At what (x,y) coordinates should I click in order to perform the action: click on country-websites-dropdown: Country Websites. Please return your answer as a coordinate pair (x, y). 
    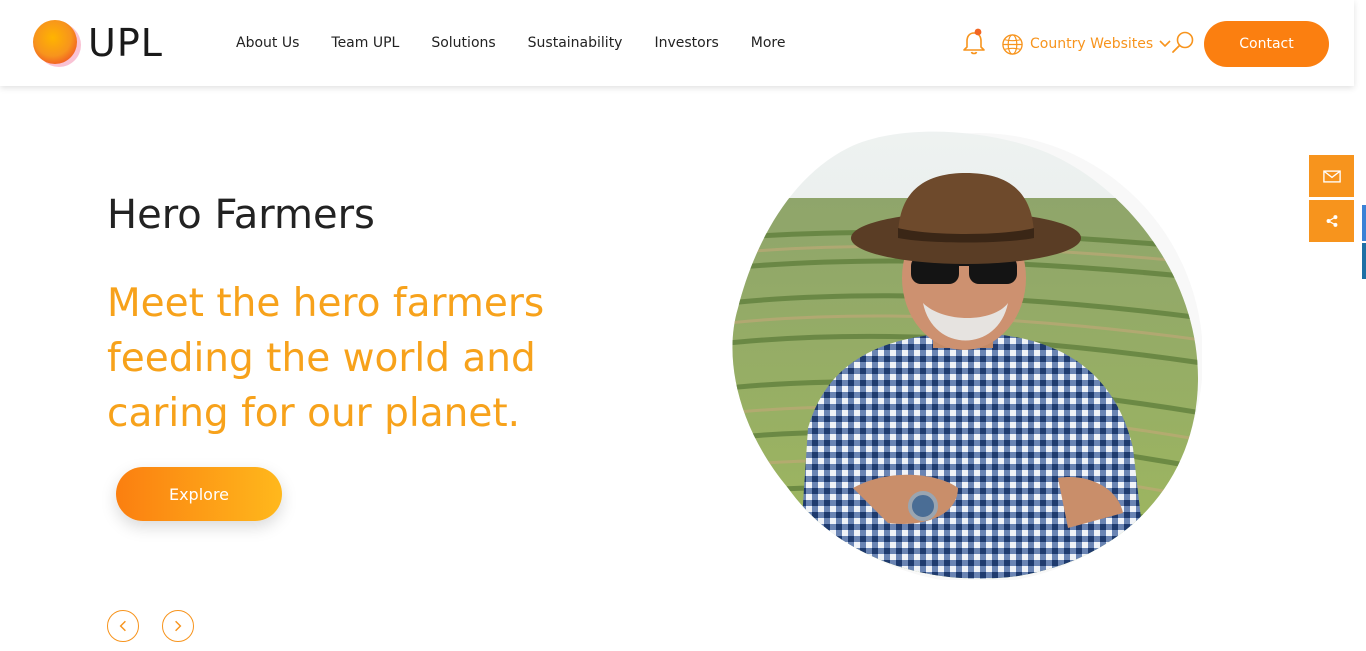
    Looking at the image, I should click on (1089, 44).